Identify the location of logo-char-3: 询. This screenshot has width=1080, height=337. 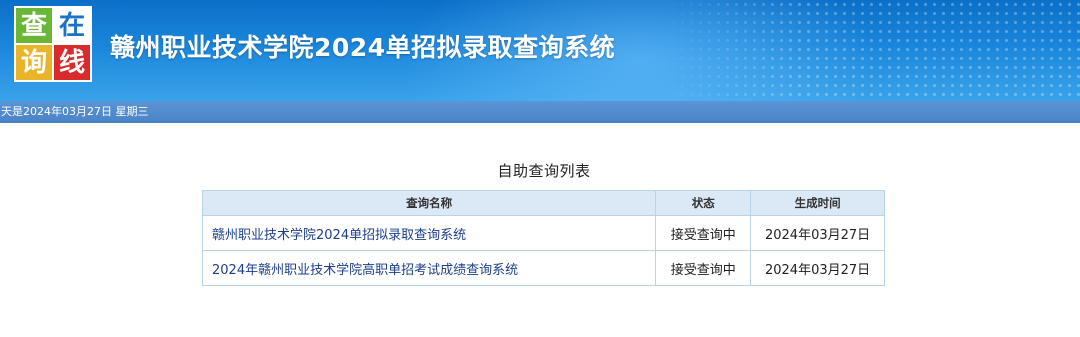
(34, 62).